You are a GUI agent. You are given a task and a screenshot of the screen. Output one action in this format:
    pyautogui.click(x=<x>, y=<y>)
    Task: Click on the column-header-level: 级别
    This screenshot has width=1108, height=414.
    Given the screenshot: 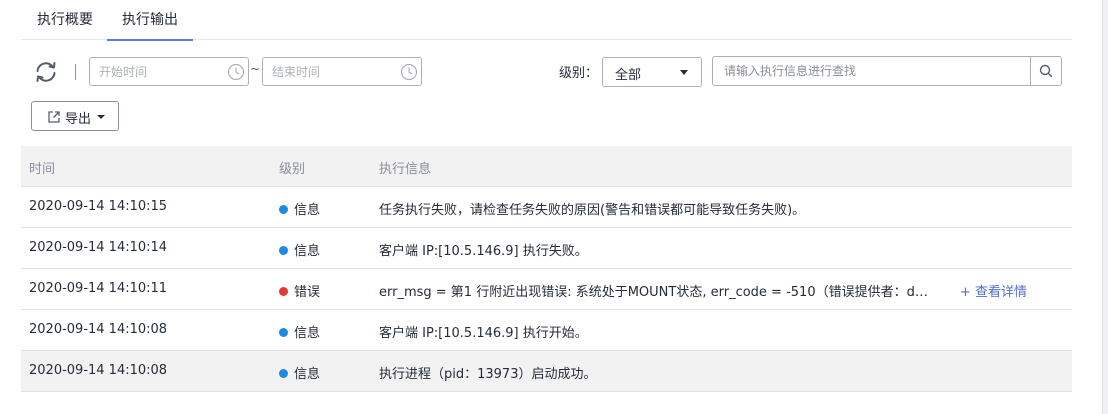 What is the action you would take?
    pyautogui.click(x=292, y=169)
    